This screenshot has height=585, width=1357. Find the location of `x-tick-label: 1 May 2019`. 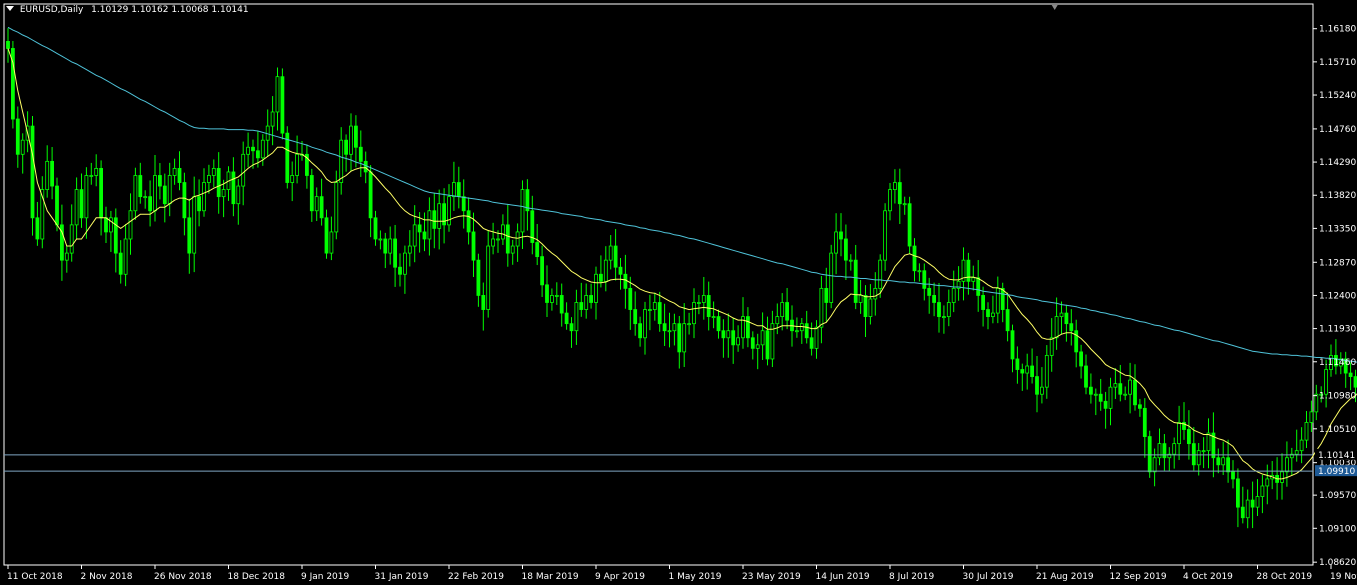

x-tick-label: 1 May 2019 is located at coordinates (695, 577).